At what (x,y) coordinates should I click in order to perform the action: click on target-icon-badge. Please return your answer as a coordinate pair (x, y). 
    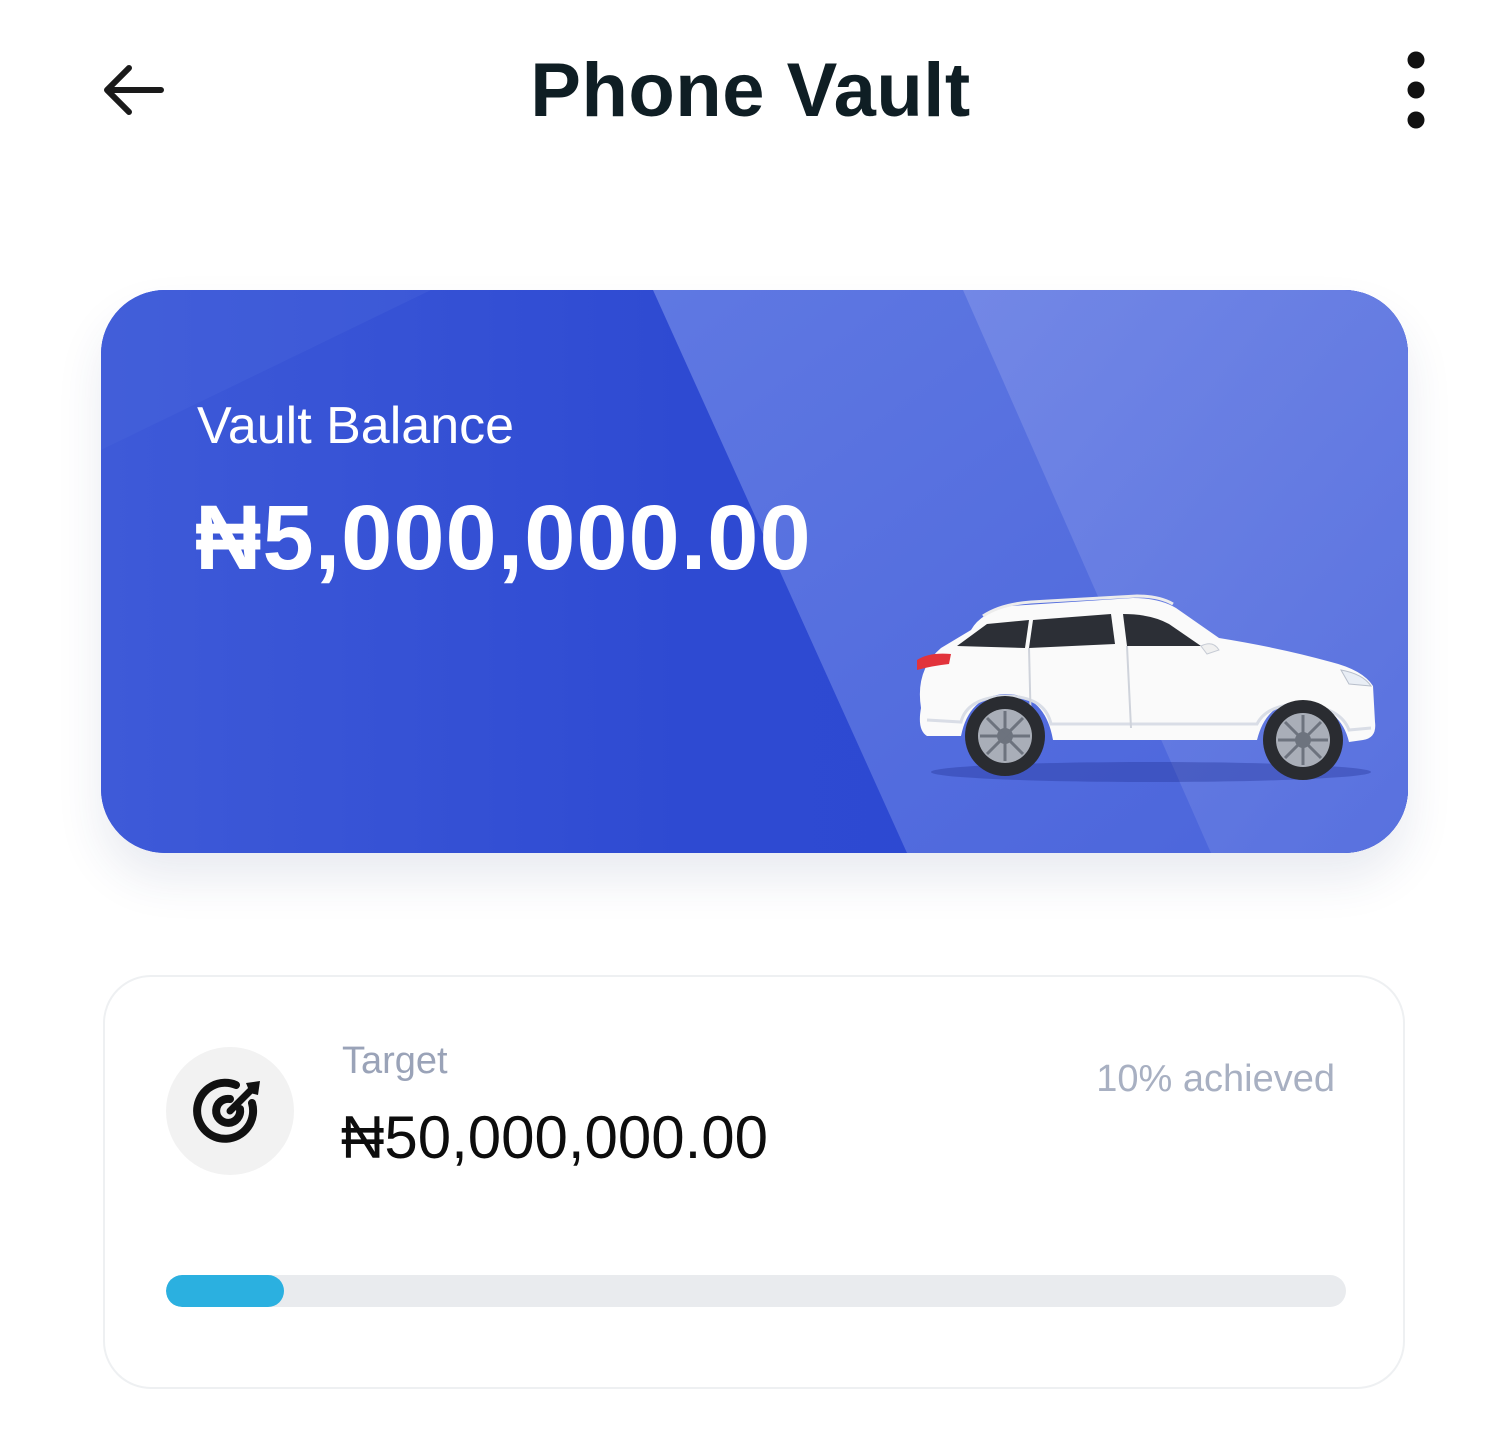
    Looking at the image, I should click on (230, 1111).